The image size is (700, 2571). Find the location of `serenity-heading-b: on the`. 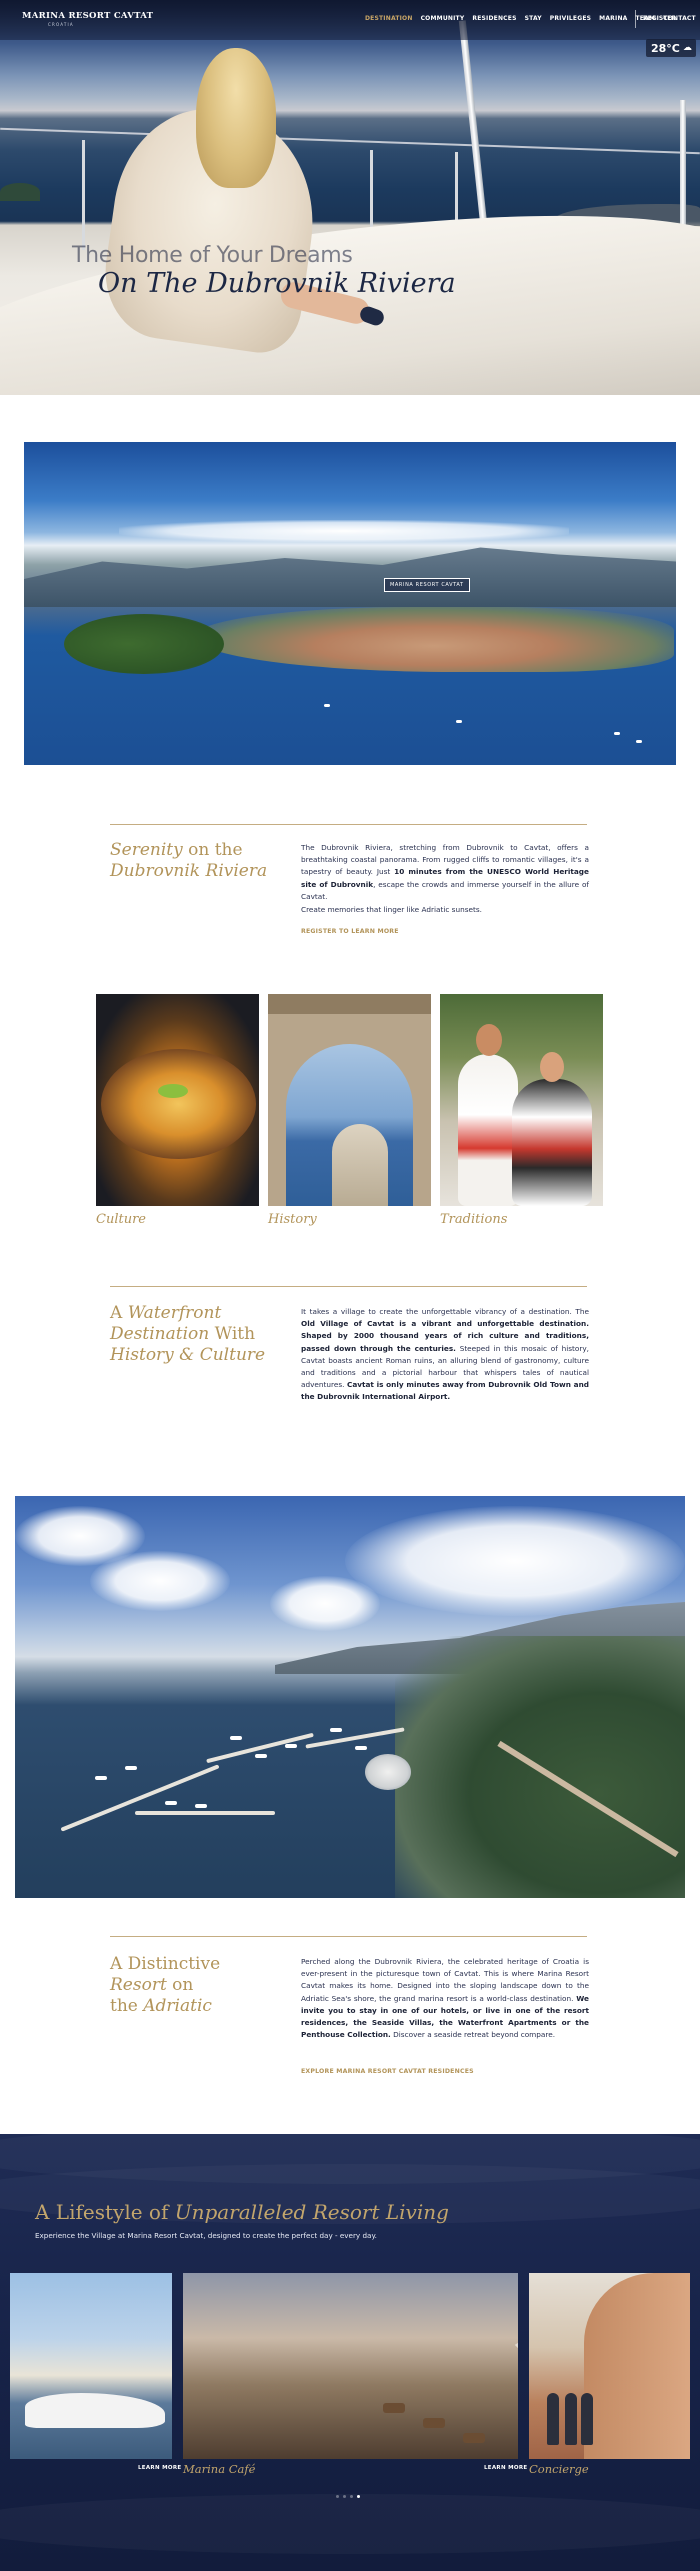

serenity-heading-b: on the is located at coordinates (212, 850).